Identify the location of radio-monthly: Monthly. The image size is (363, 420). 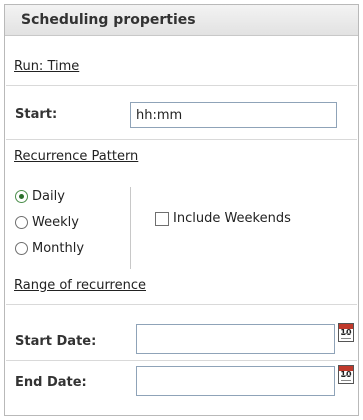
(49, 248).